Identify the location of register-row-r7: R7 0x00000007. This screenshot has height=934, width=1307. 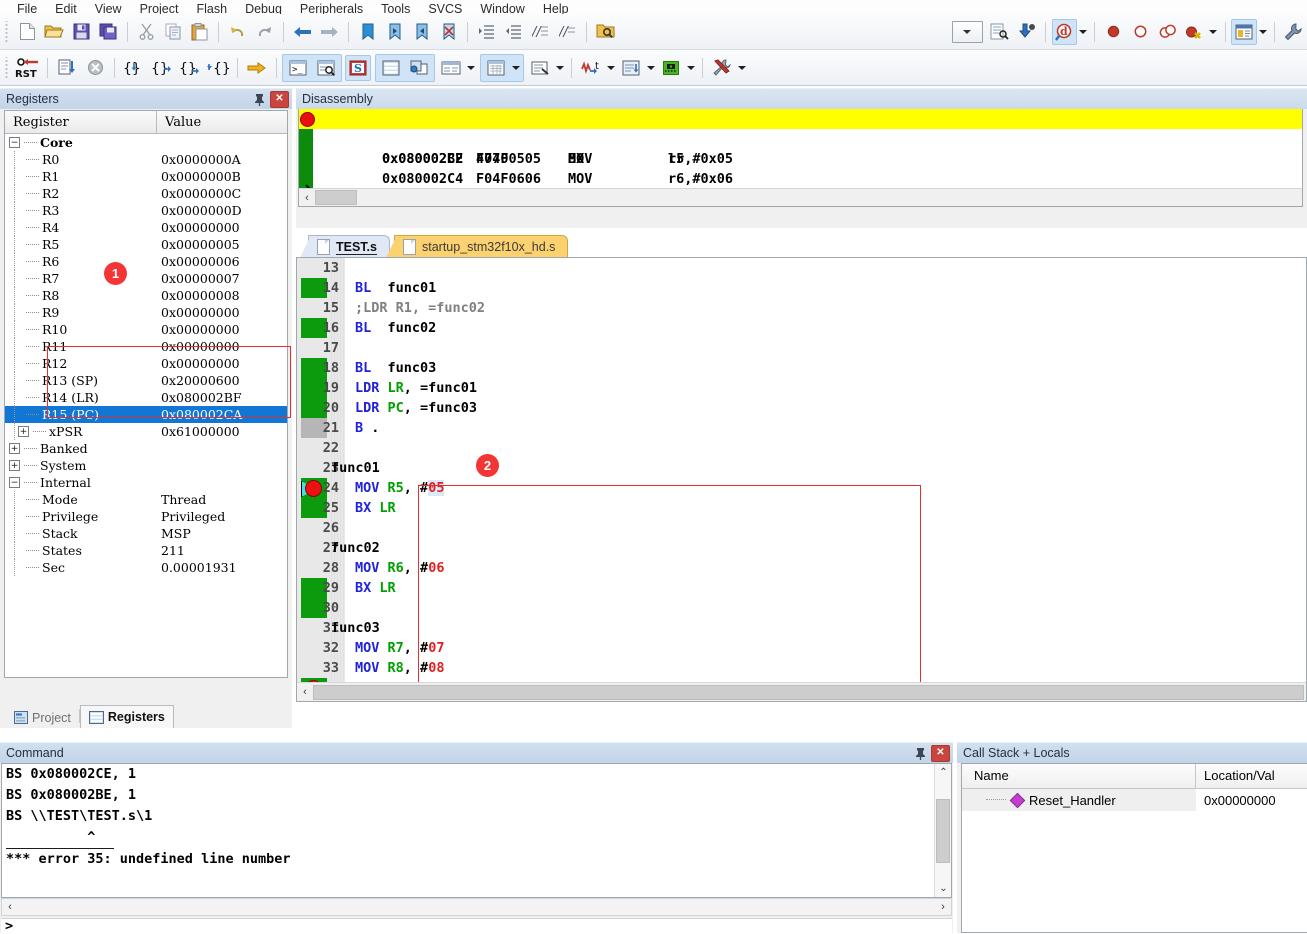
(146, 278).